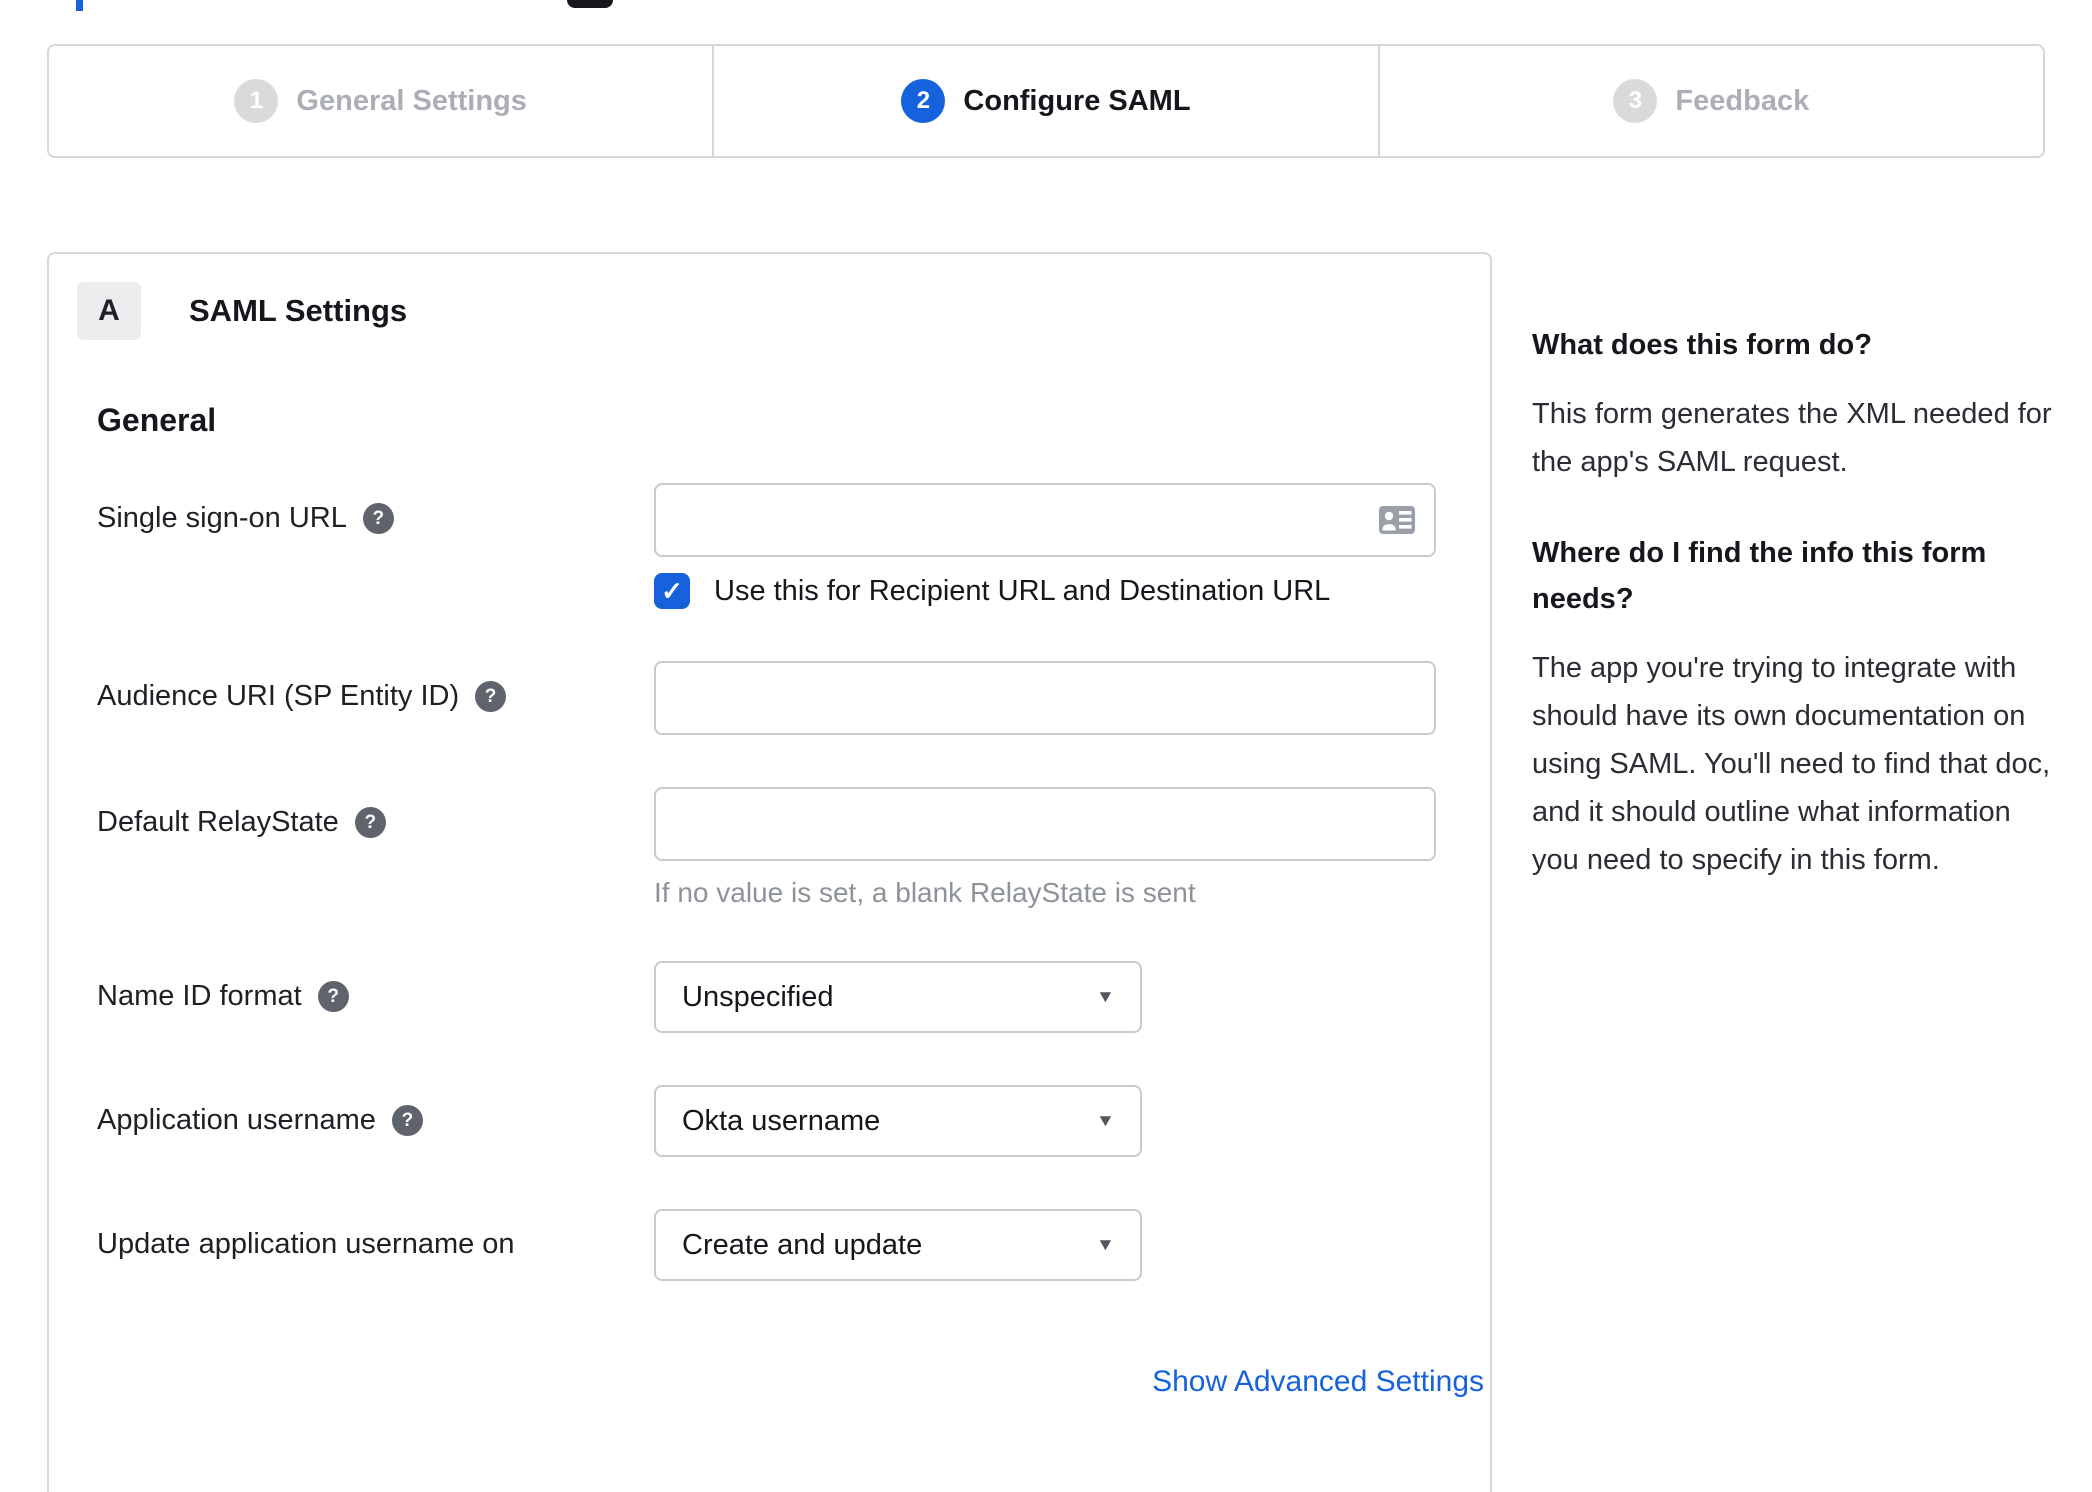 This screenshot has width=2092, height=1492. Describe the element at coordinates (298, 310) in the screenshot. I see `panel-title: SAML Settings` at that location.